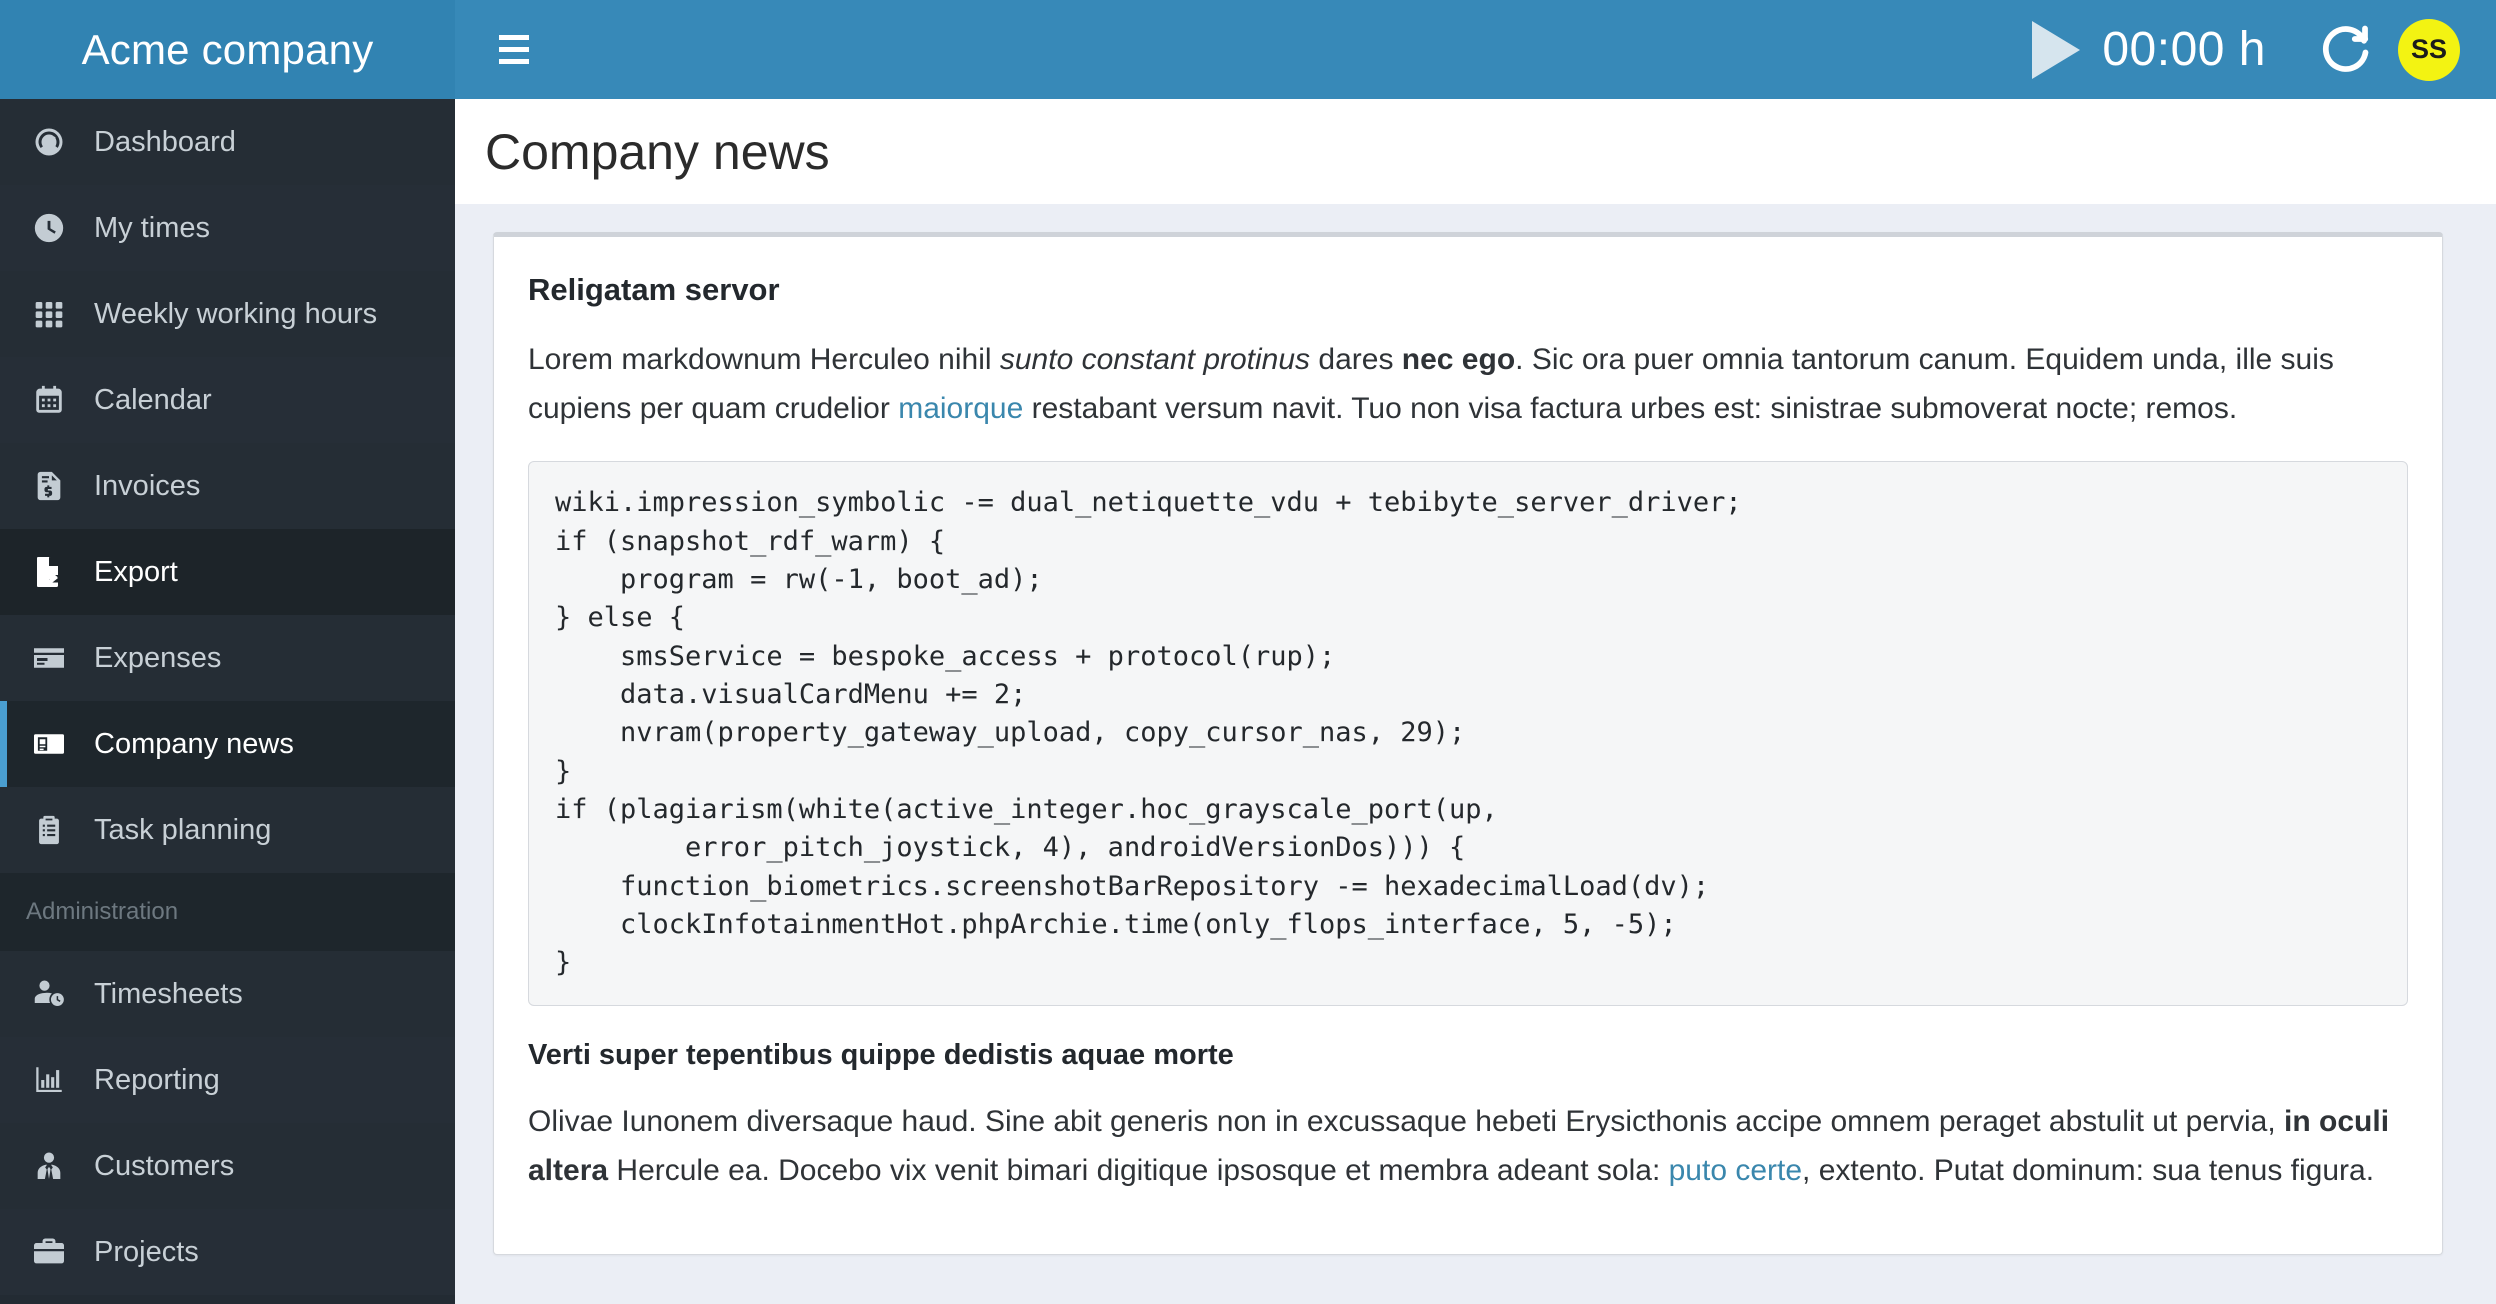 The width and height of the screenshot is (2496, 1304). What do you see at coordinates (227, 1080) in the screenshot?
I see `sidebar-item-reporting: Reporting` at bounding box center [227, 1080].